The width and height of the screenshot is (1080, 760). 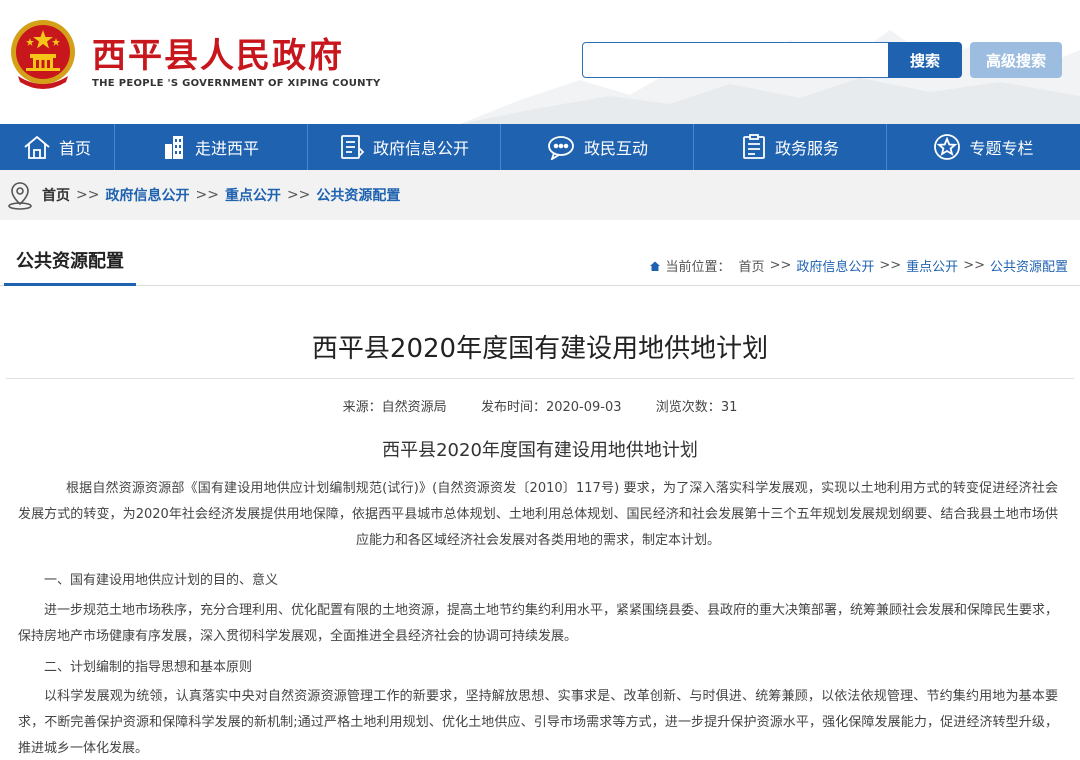 I want to click on star-icon, so click(x=947, y=147).